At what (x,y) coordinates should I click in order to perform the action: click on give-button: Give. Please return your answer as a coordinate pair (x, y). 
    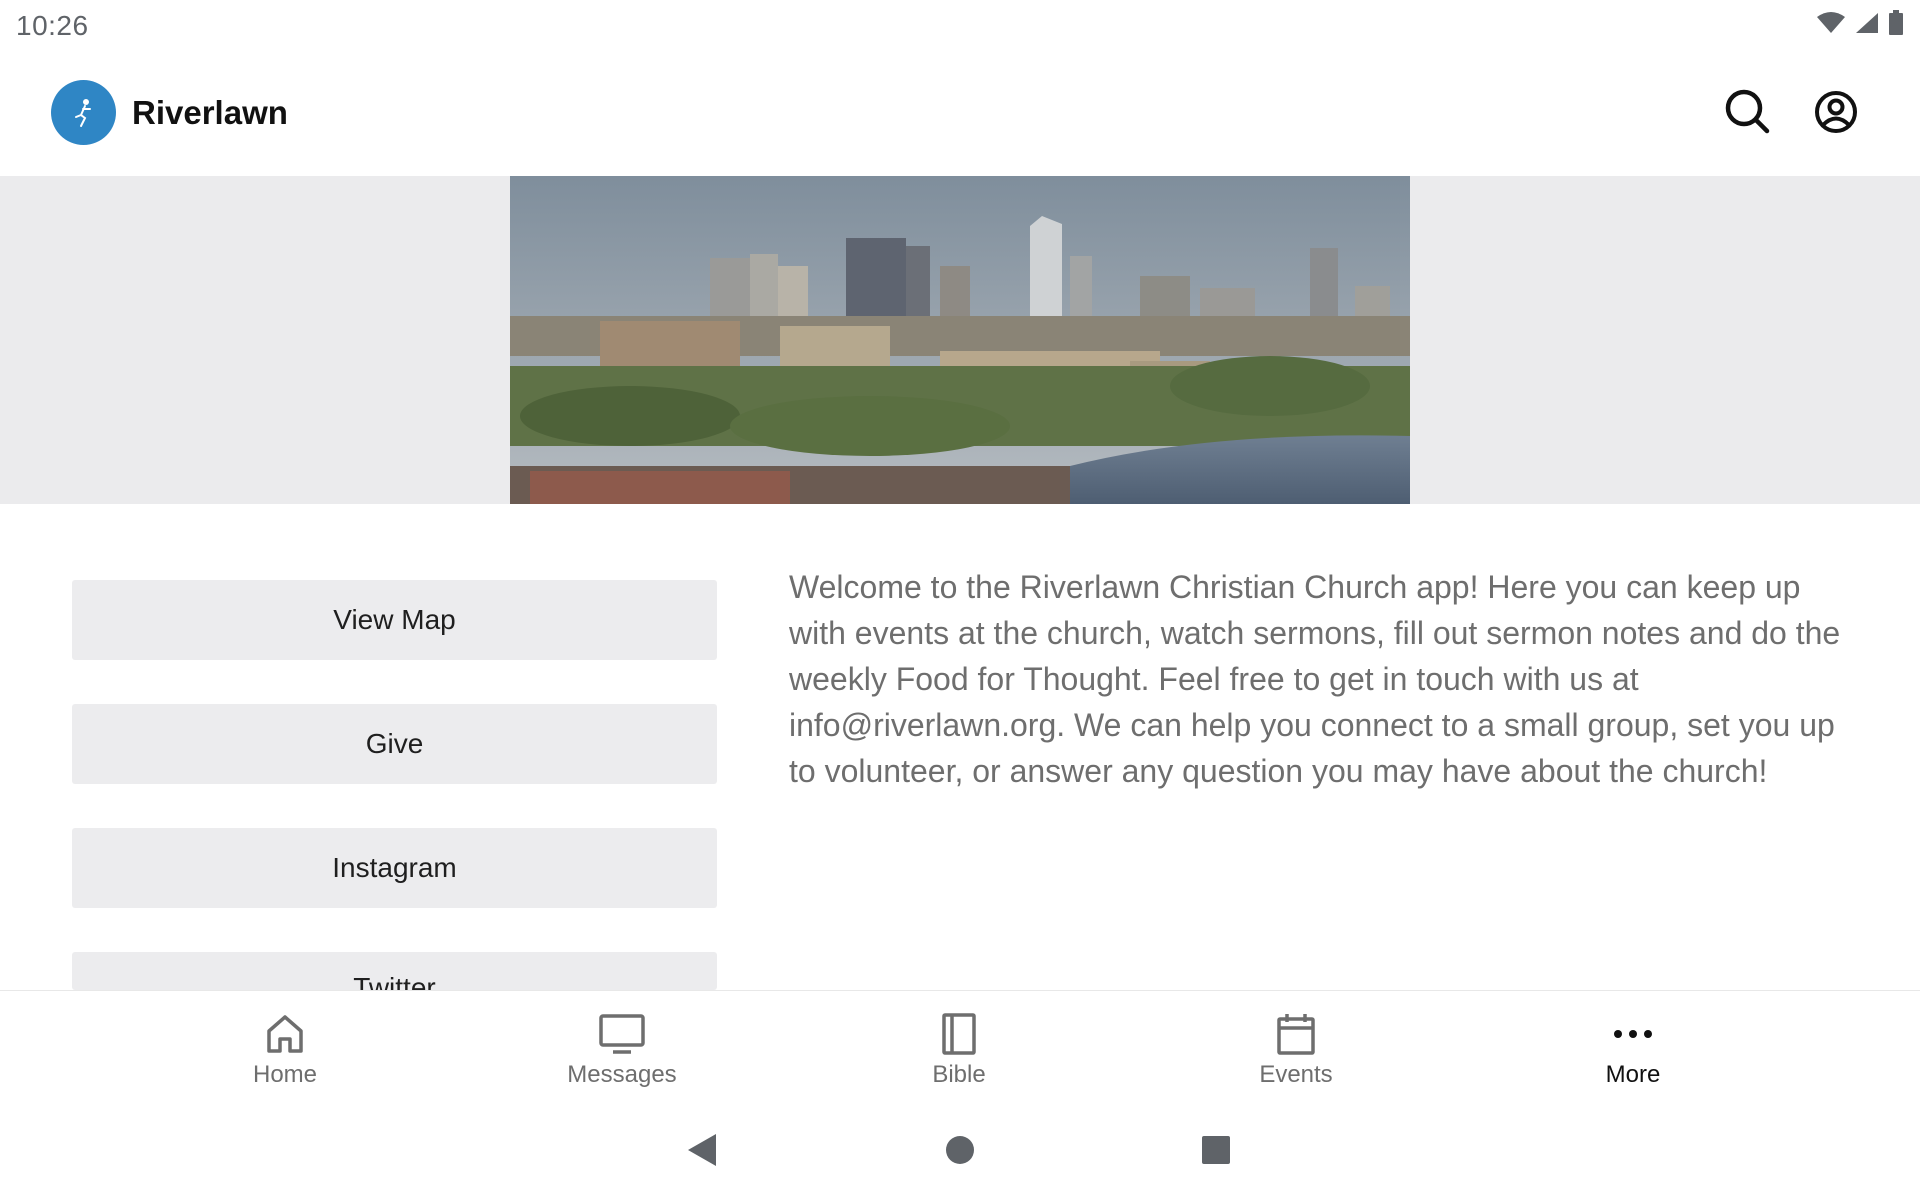
    Looking at the image, I should click on (394, 744).